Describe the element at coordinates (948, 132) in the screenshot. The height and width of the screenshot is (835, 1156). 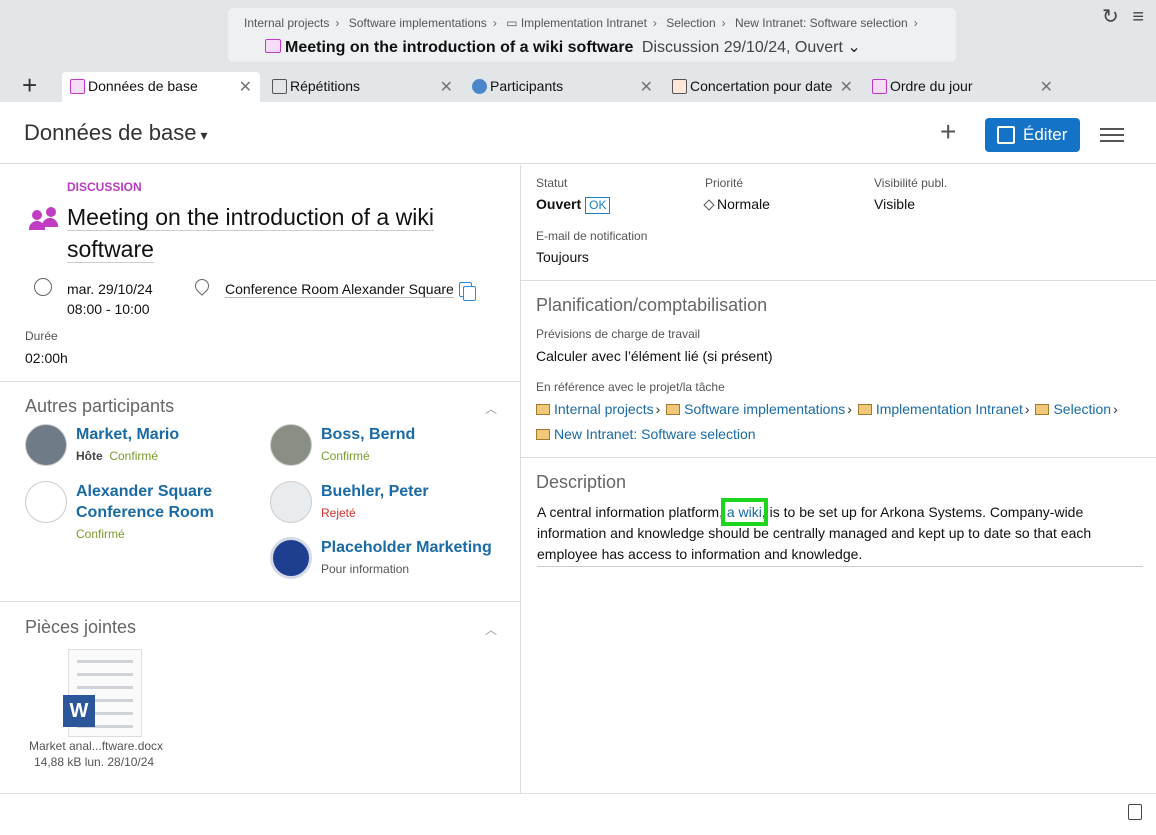
I see `add-button: +` at that location.